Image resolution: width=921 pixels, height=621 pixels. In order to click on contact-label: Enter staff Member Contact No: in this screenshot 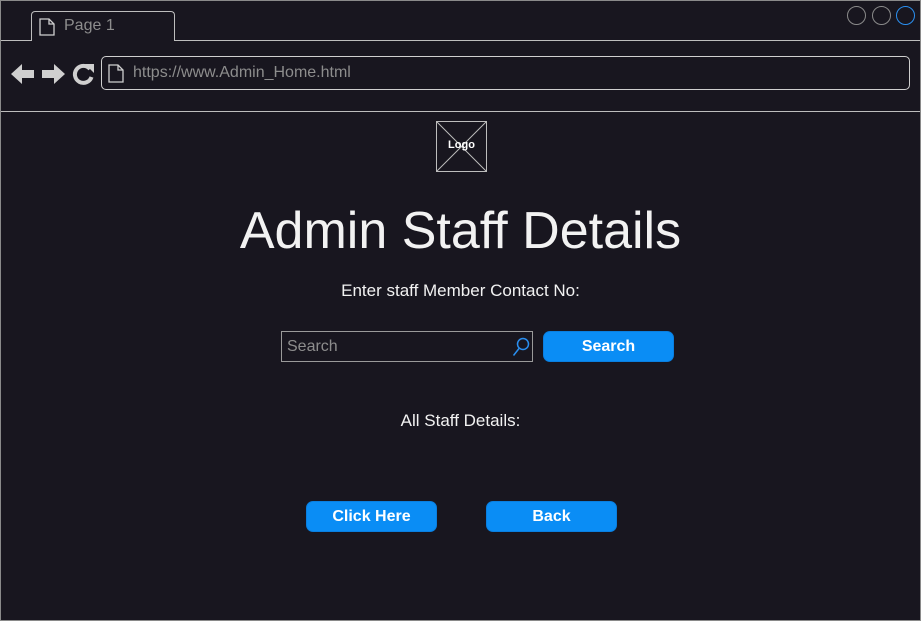, I will do `click(460, 290)`.